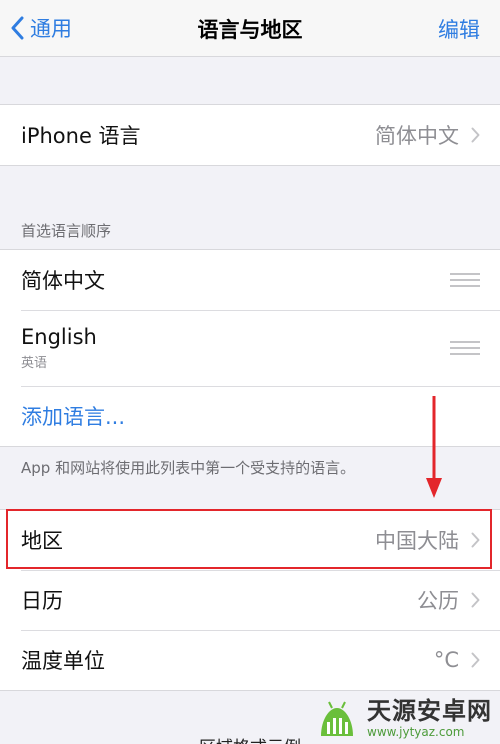 This screenshot has width=500, height=744. What do you see at coordinates (34, 363) in the screenshot?
I see `language-subtitle: 英语` at bounding box center [34, 363].